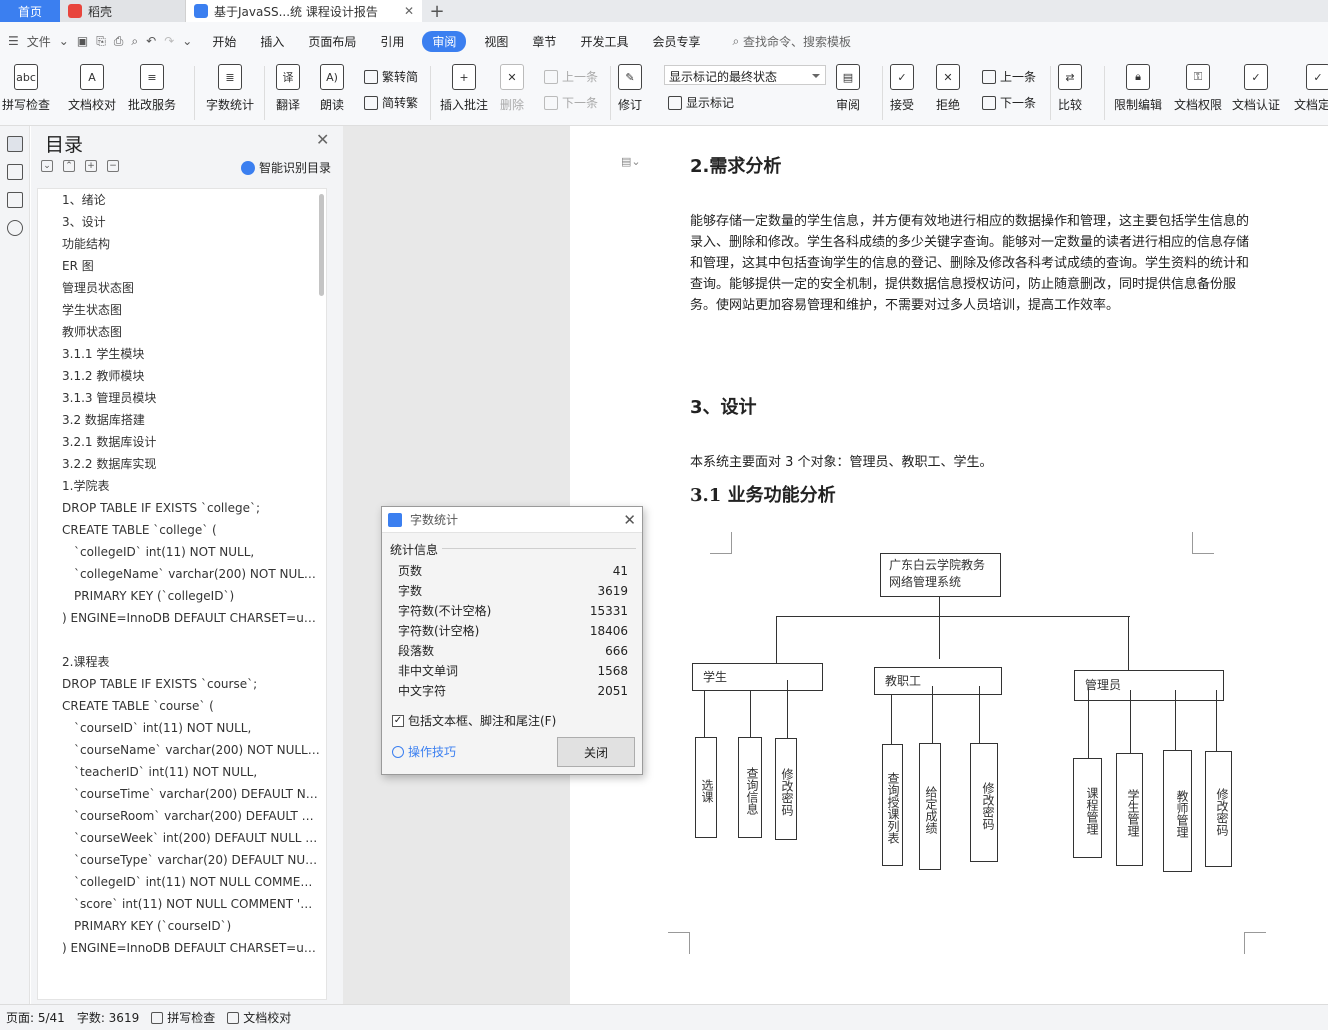 This screenshot has width=1328, height=1030. Describe the element at coordinates (182, 464) in the screenshot. I see `toc-item: 3.2.2 数据库实现` at that location.